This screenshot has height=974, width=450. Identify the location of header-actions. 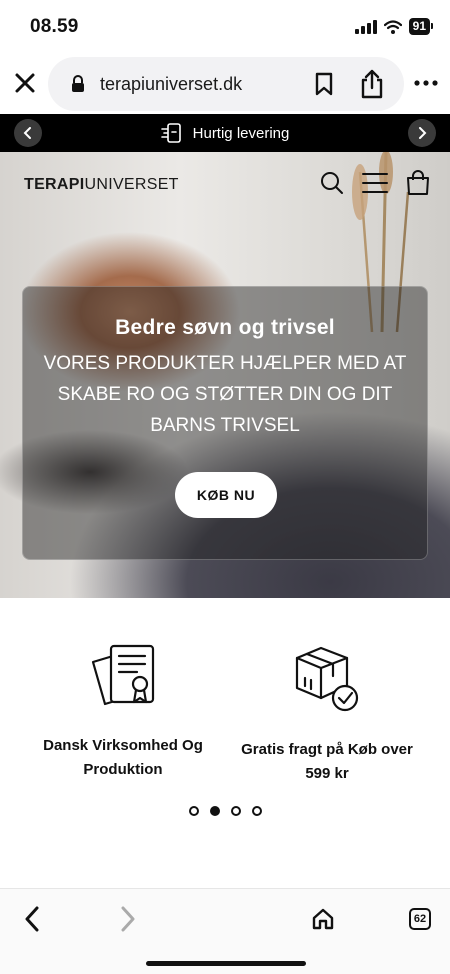
(375, 183).